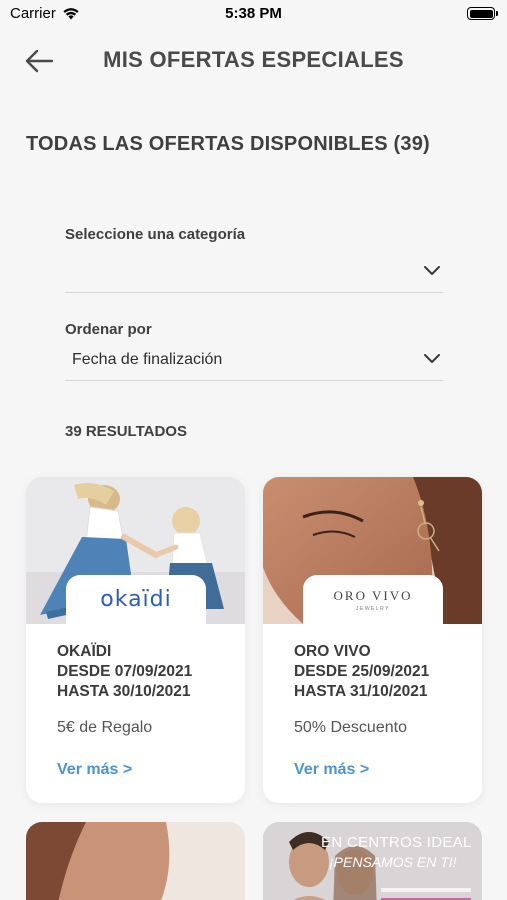 The image size is (507, 900). Describe the element at coordinates (393, 862) in the screenshot. I see `banner-subheadline: ¡PENSAMOS EN TI!` at that location.